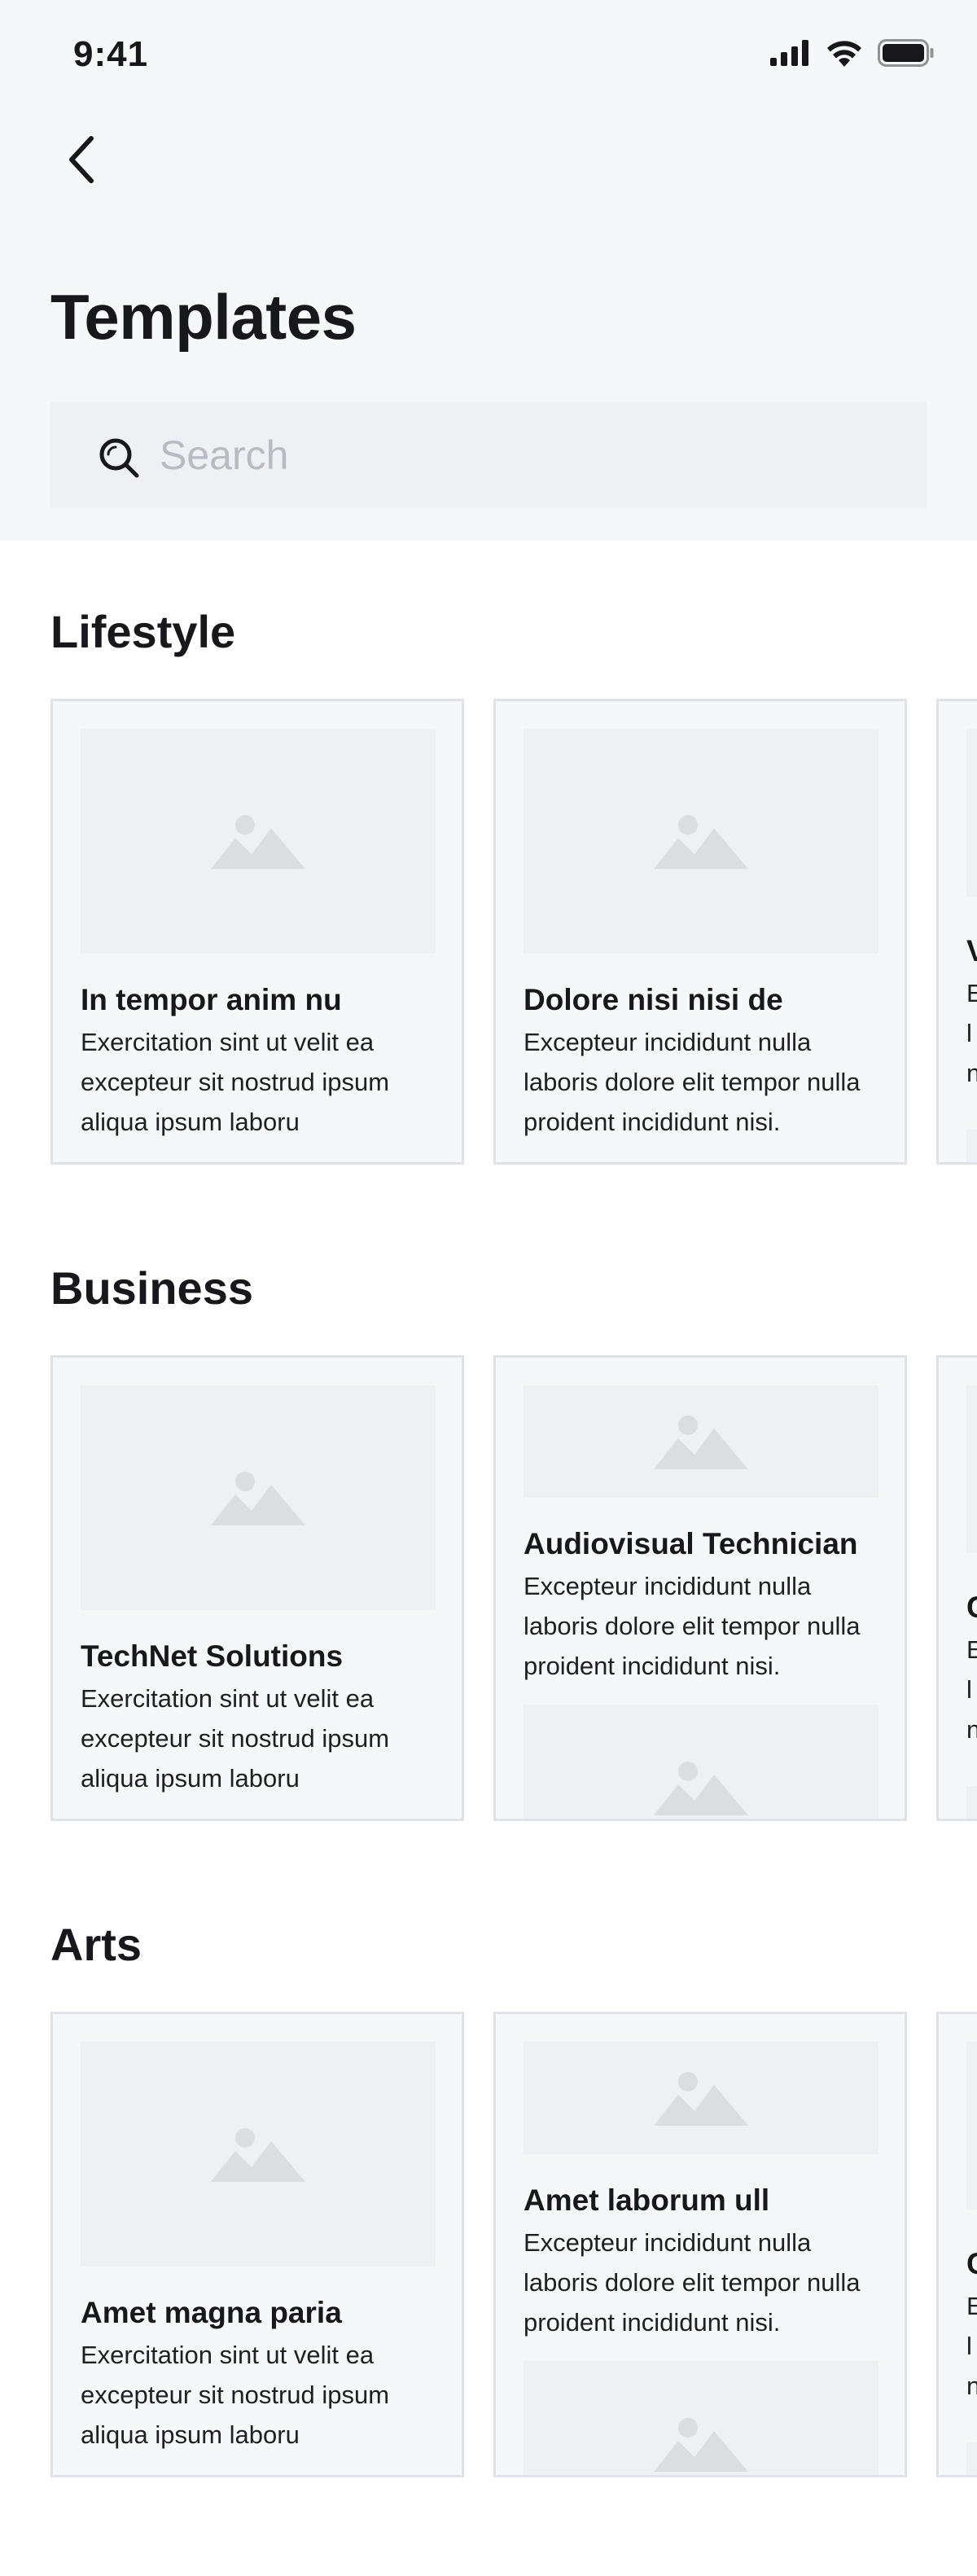  Describe the element at coordinates (844, 54) in the screenshot. I see `wifi-icon` at that location.